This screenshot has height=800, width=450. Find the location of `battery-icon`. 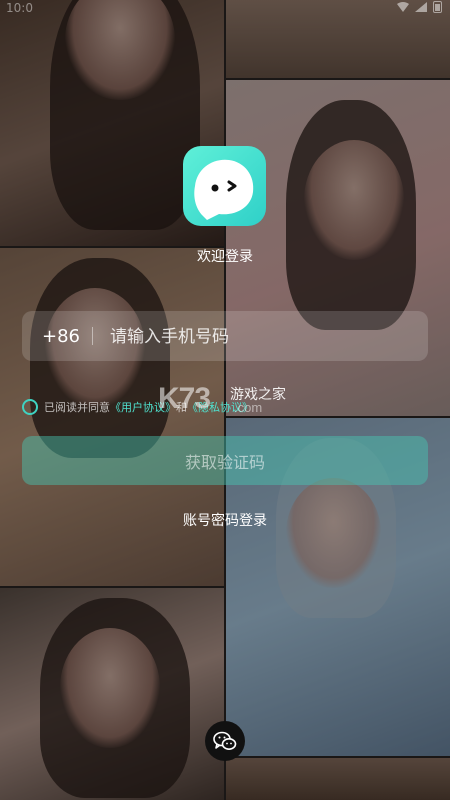

battery-icon is located at coordinates (437, 7).